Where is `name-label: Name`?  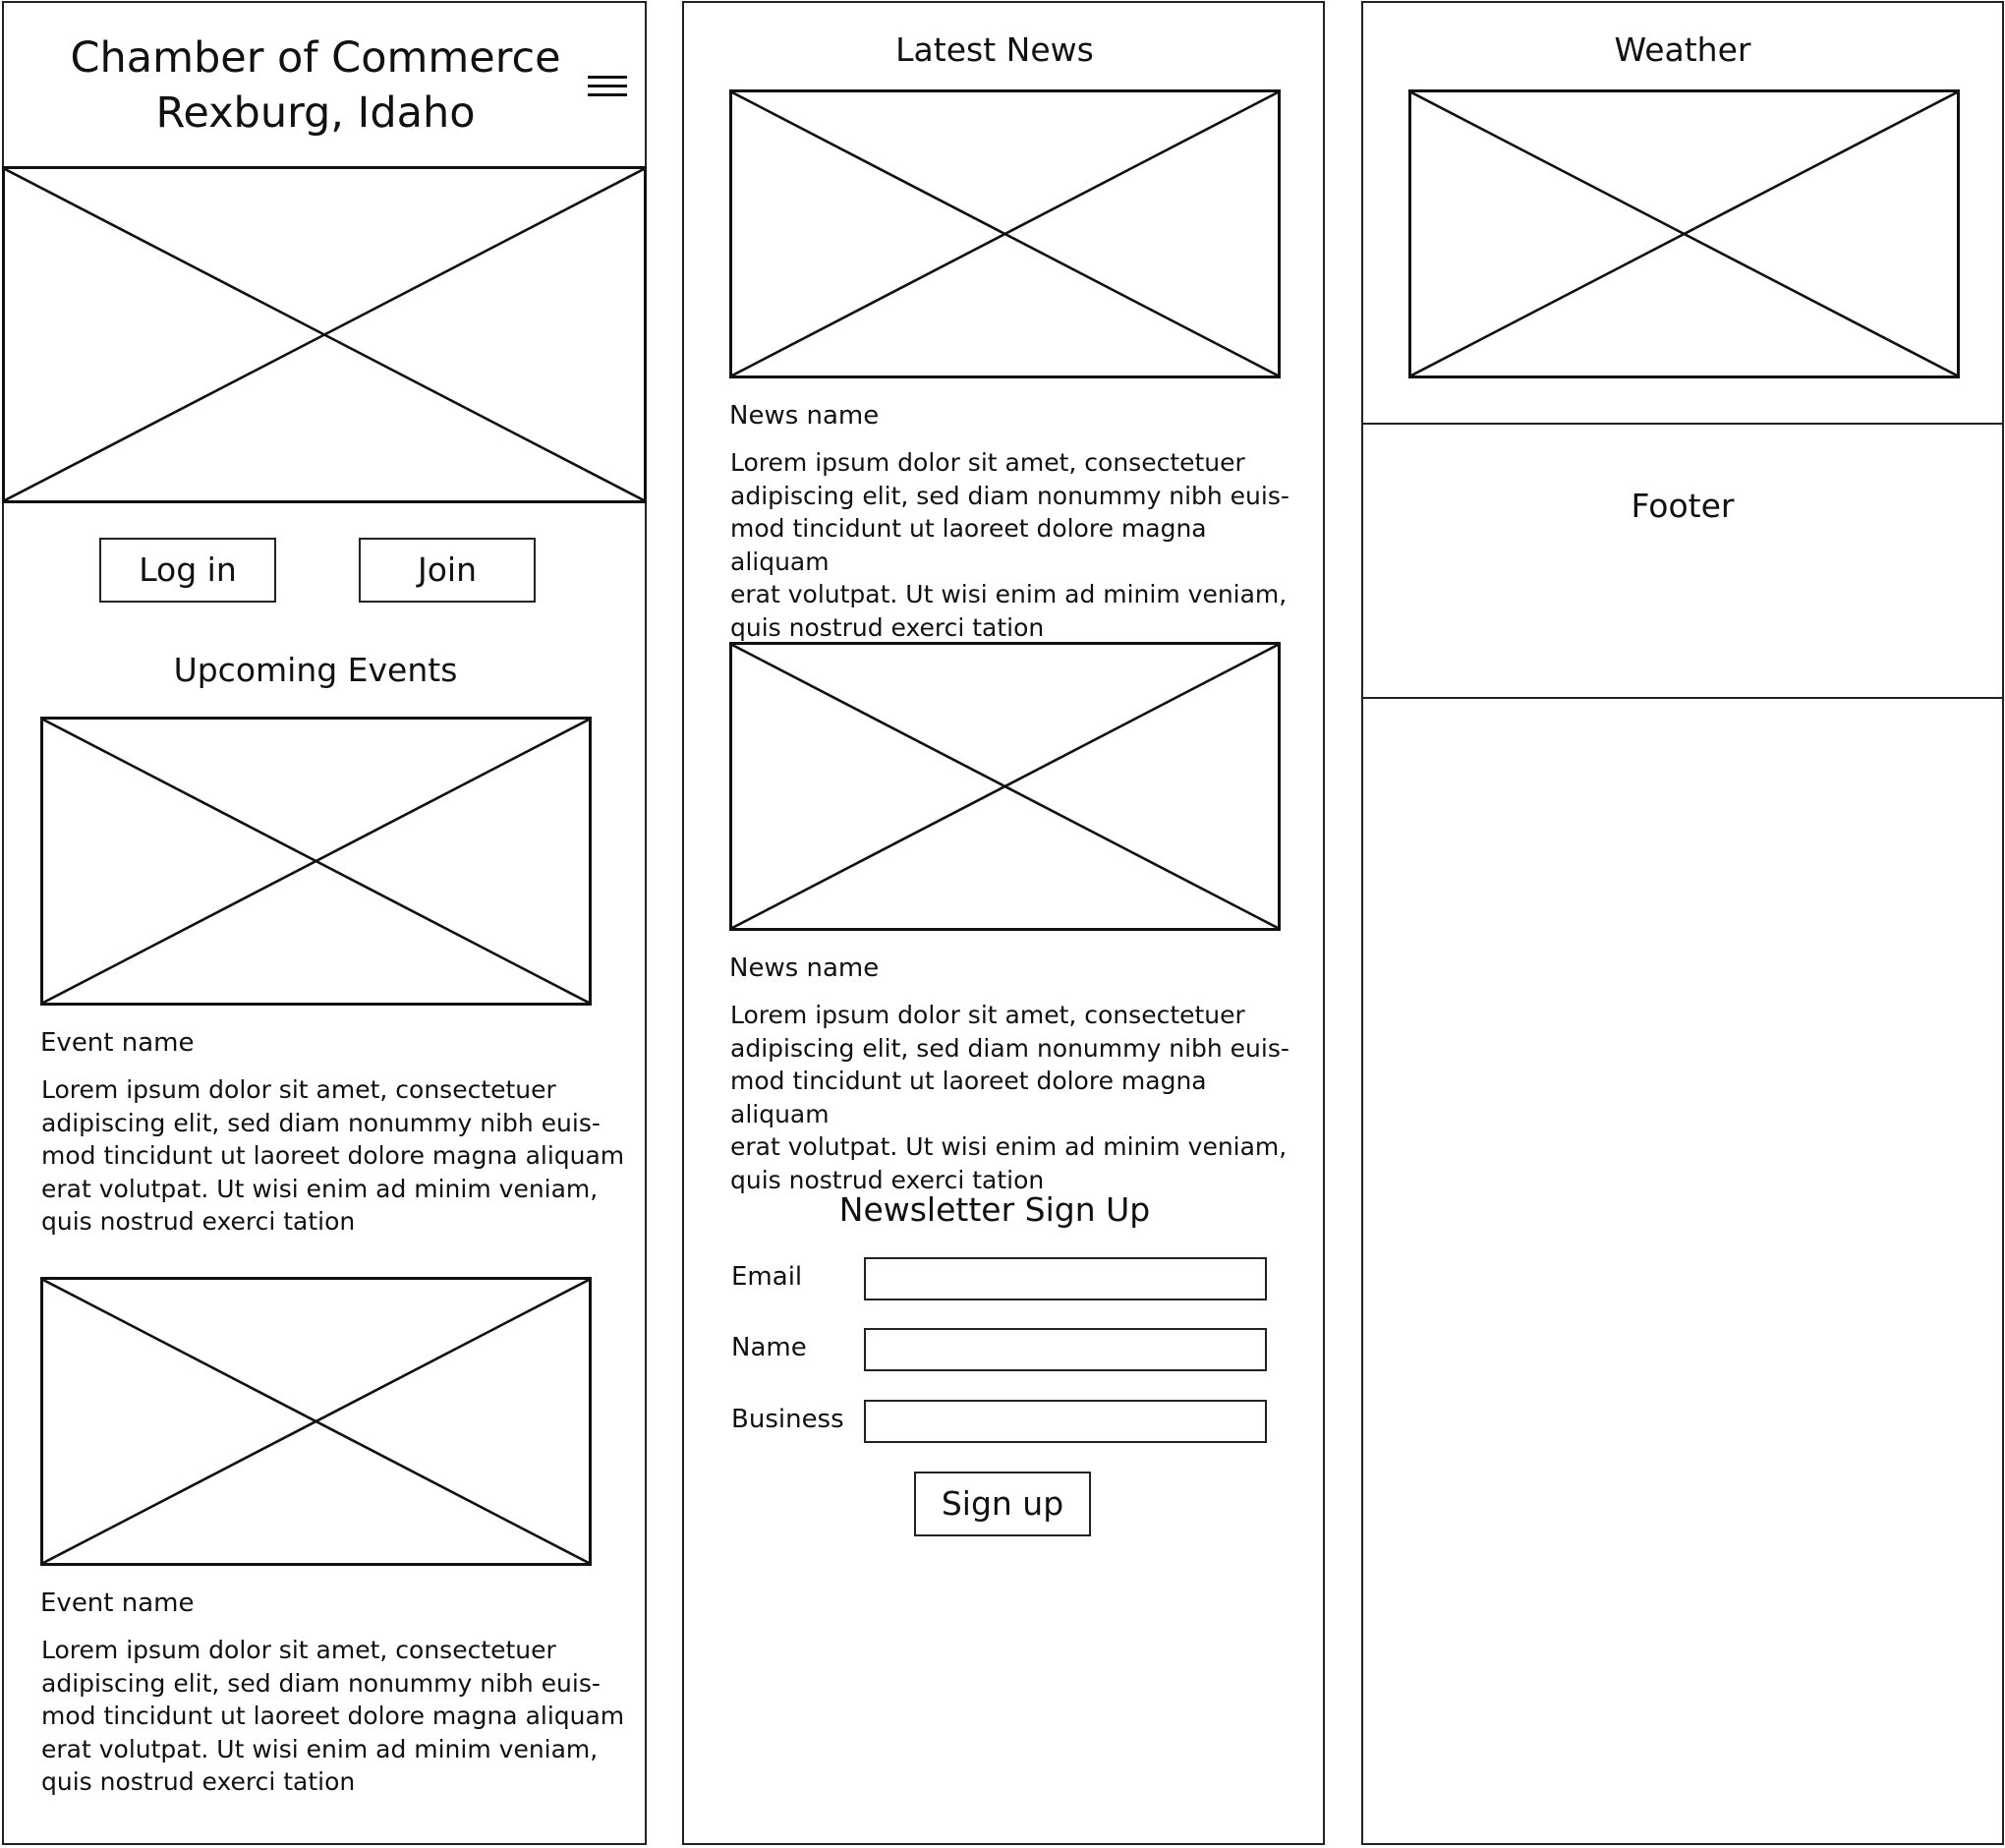
name-label: Name is located at coordinates (769, 1348).